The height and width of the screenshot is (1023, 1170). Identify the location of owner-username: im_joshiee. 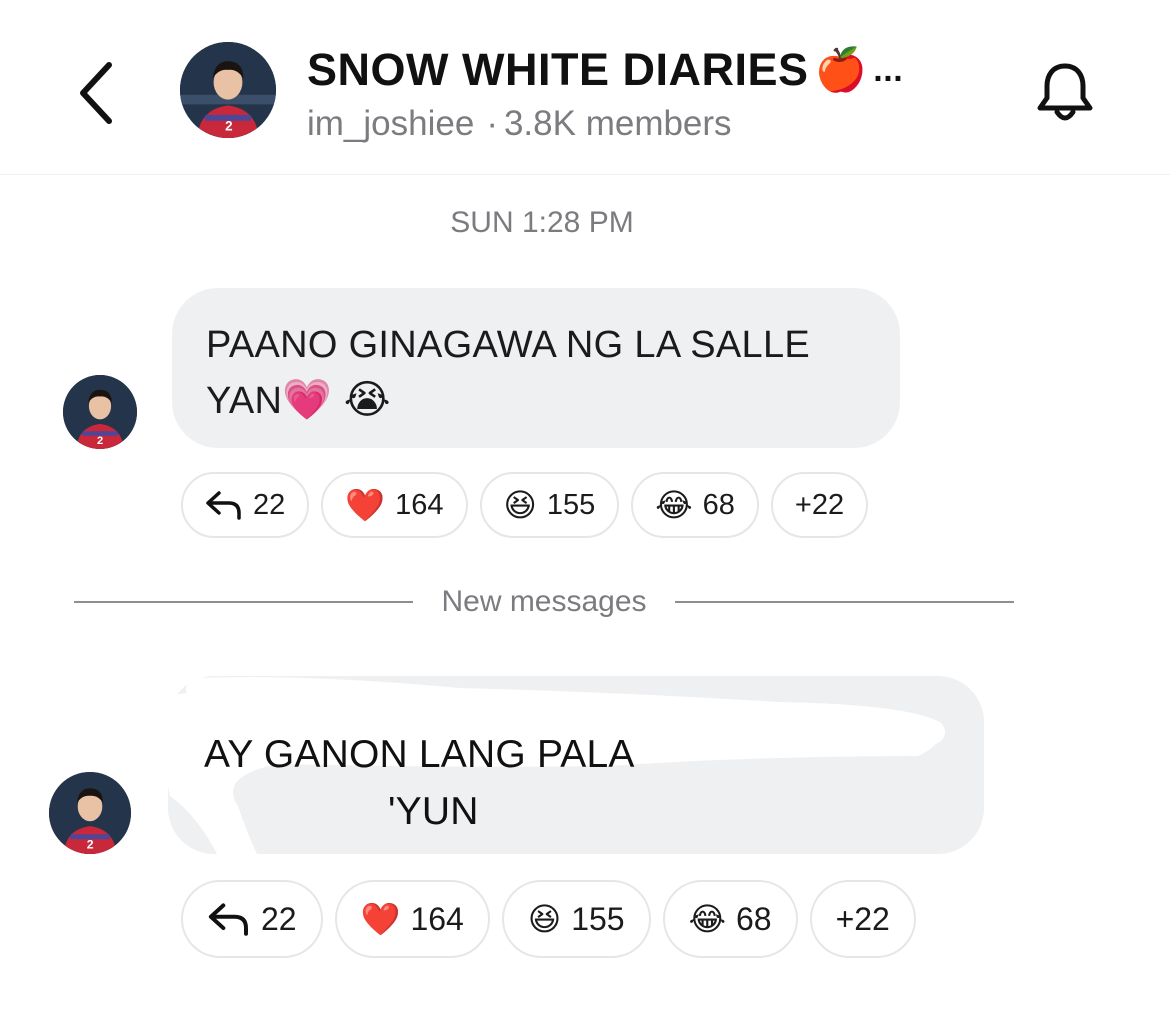
(391, 123).